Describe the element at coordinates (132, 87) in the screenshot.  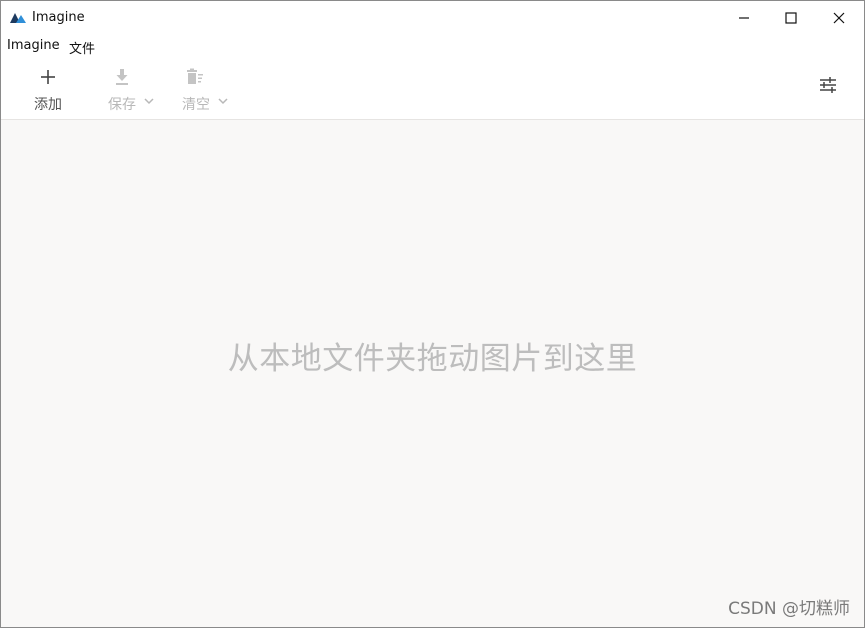
I see `save-button: 保存` at that location.